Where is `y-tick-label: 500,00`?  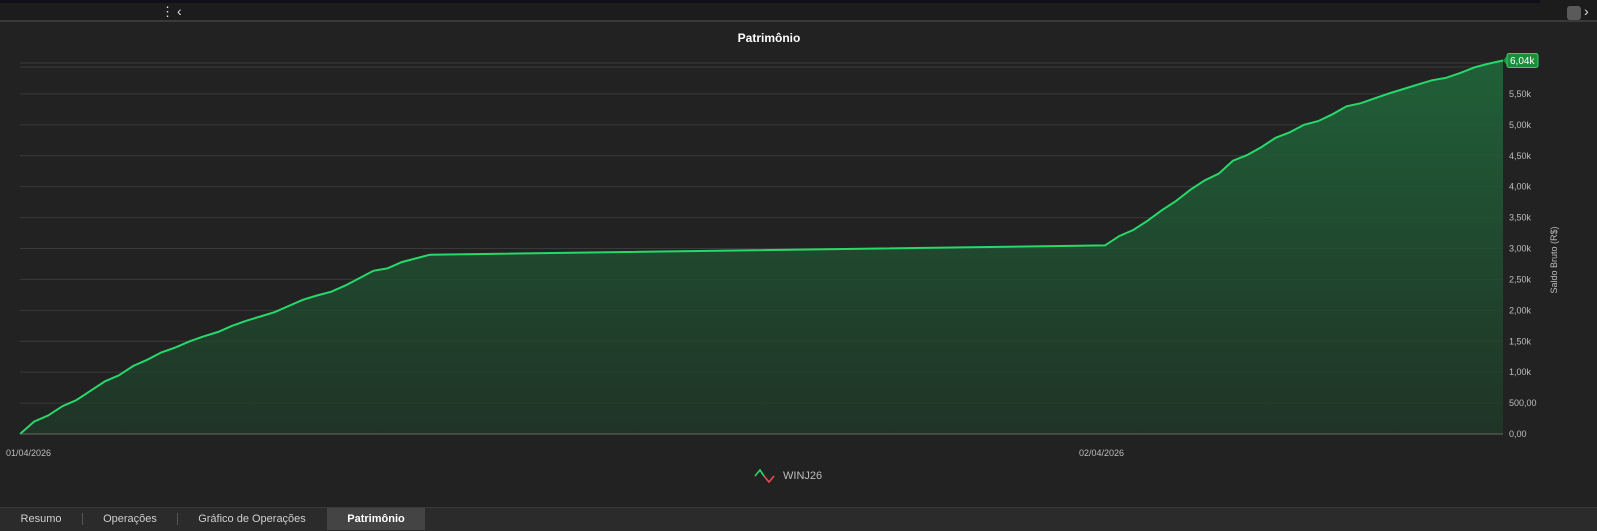
y-tick-label: 500,00 is located at coordinates (1523, 403).